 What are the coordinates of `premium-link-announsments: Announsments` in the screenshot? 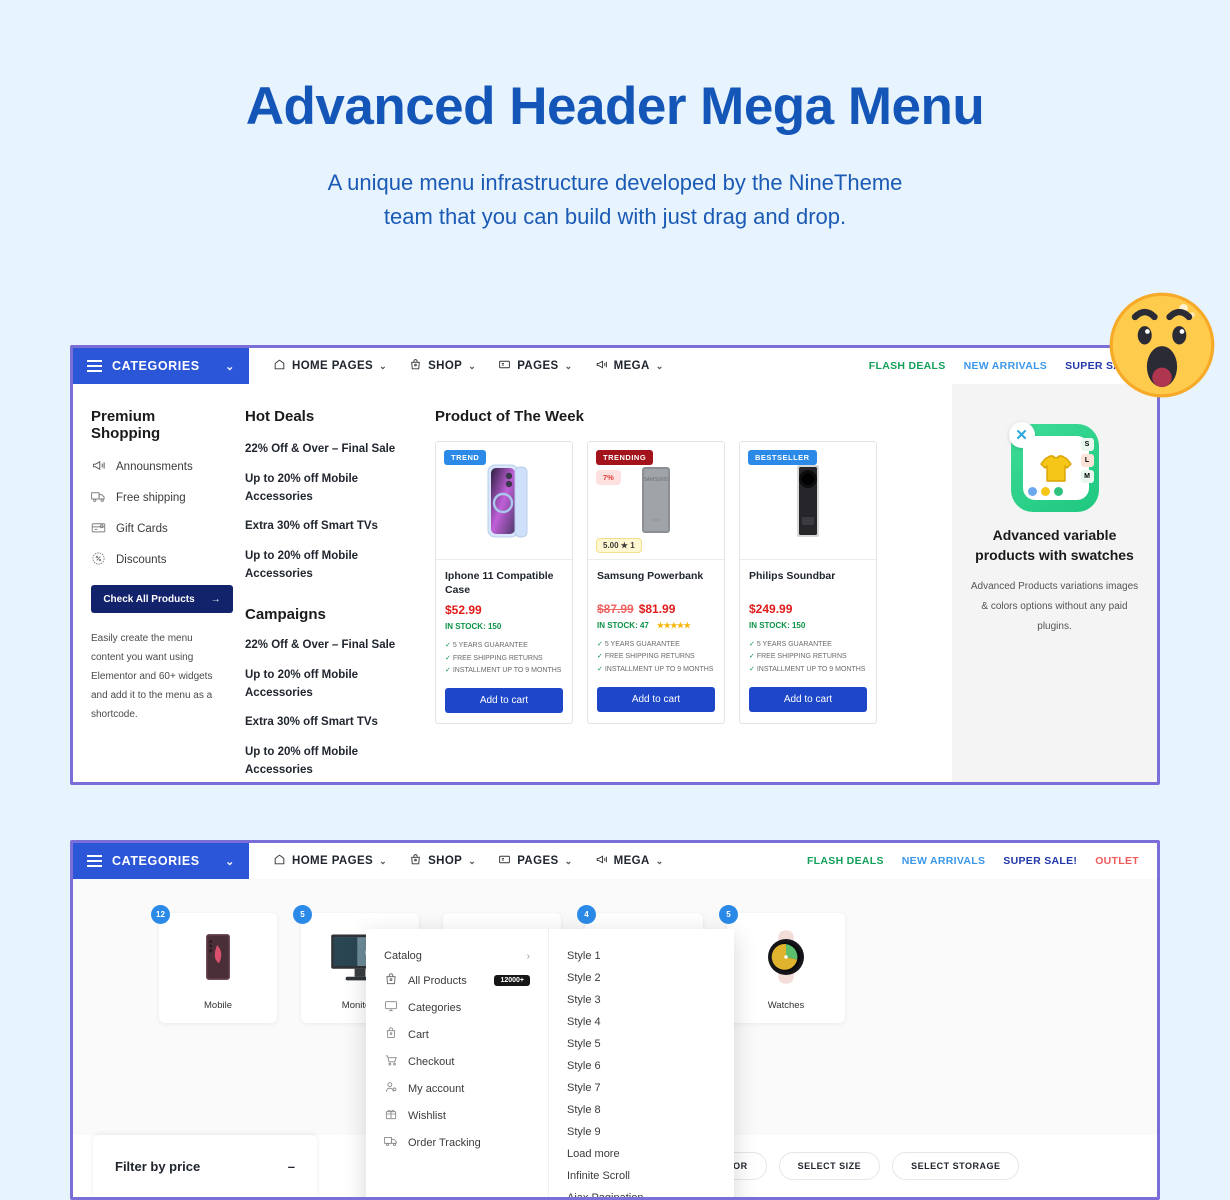 It's located at (159, 467).